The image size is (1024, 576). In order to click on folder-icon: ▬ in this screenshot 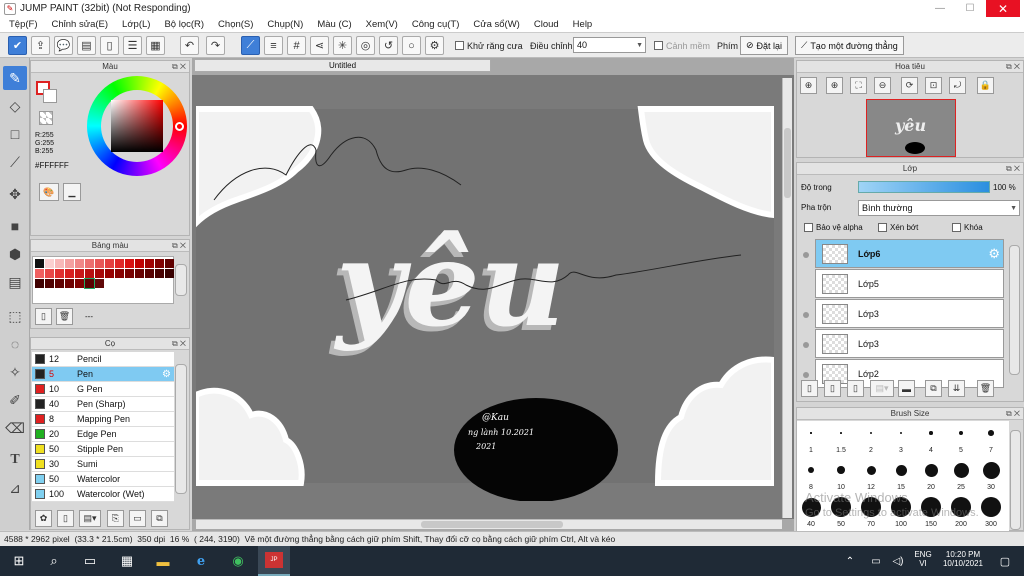, I will do `click(906, 388)`.